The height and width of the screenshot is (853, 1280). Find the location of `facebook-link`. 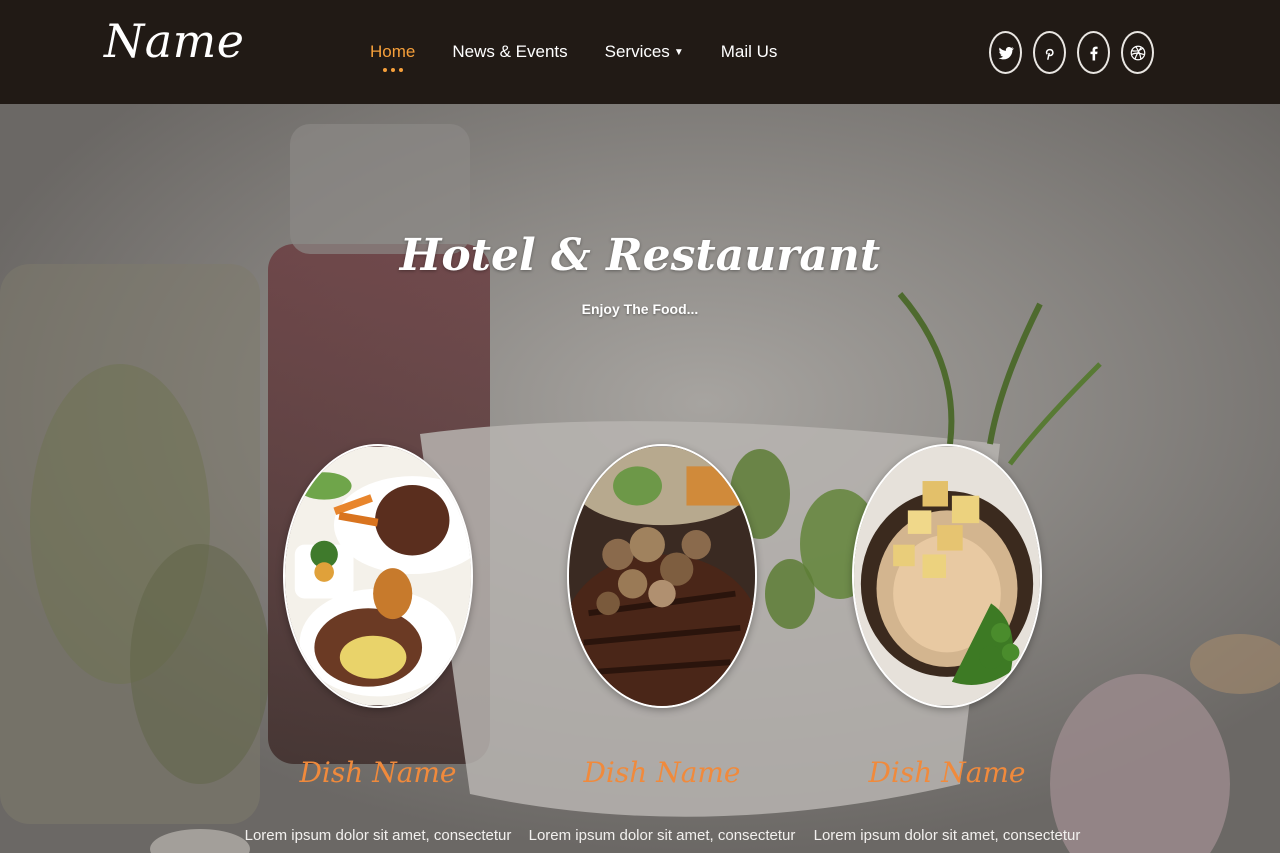

facebook-link is located at coordinates (1093, 52).